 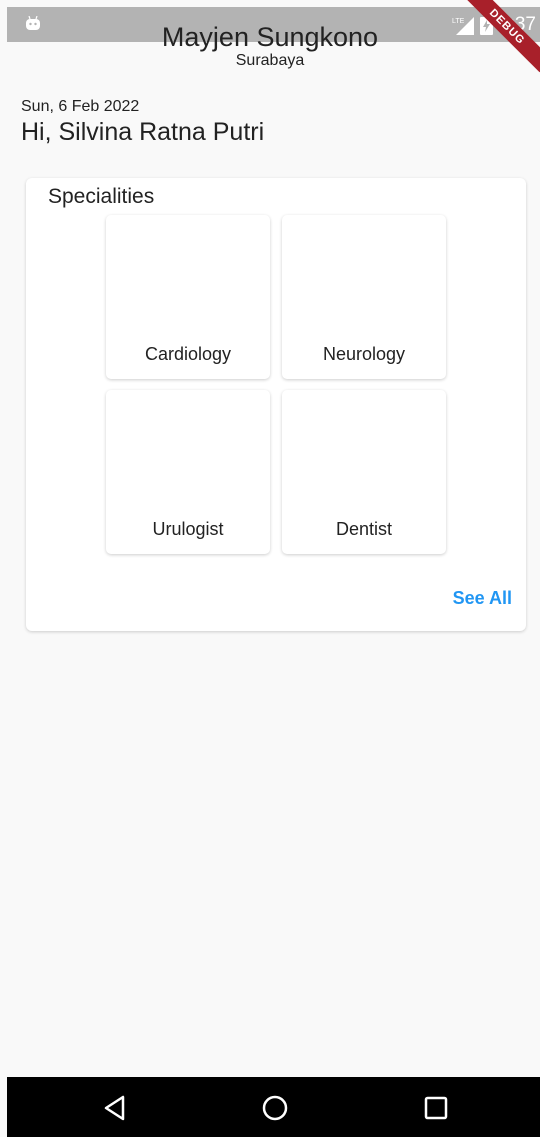 I want to click on greeting: Sun, 6 Feb 2022 Hi, Silvina Ratna Putri, so click(x=142, y=122).